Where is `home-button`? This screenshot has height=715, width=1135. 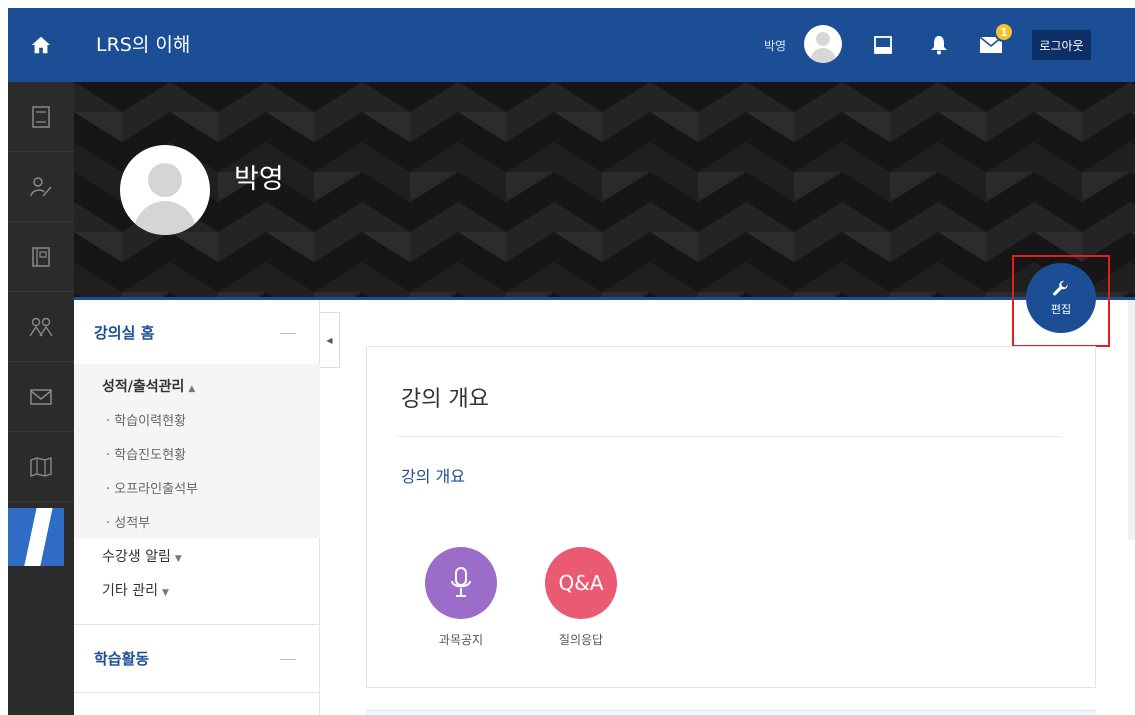
home-button is located at coordinates (41, 45).